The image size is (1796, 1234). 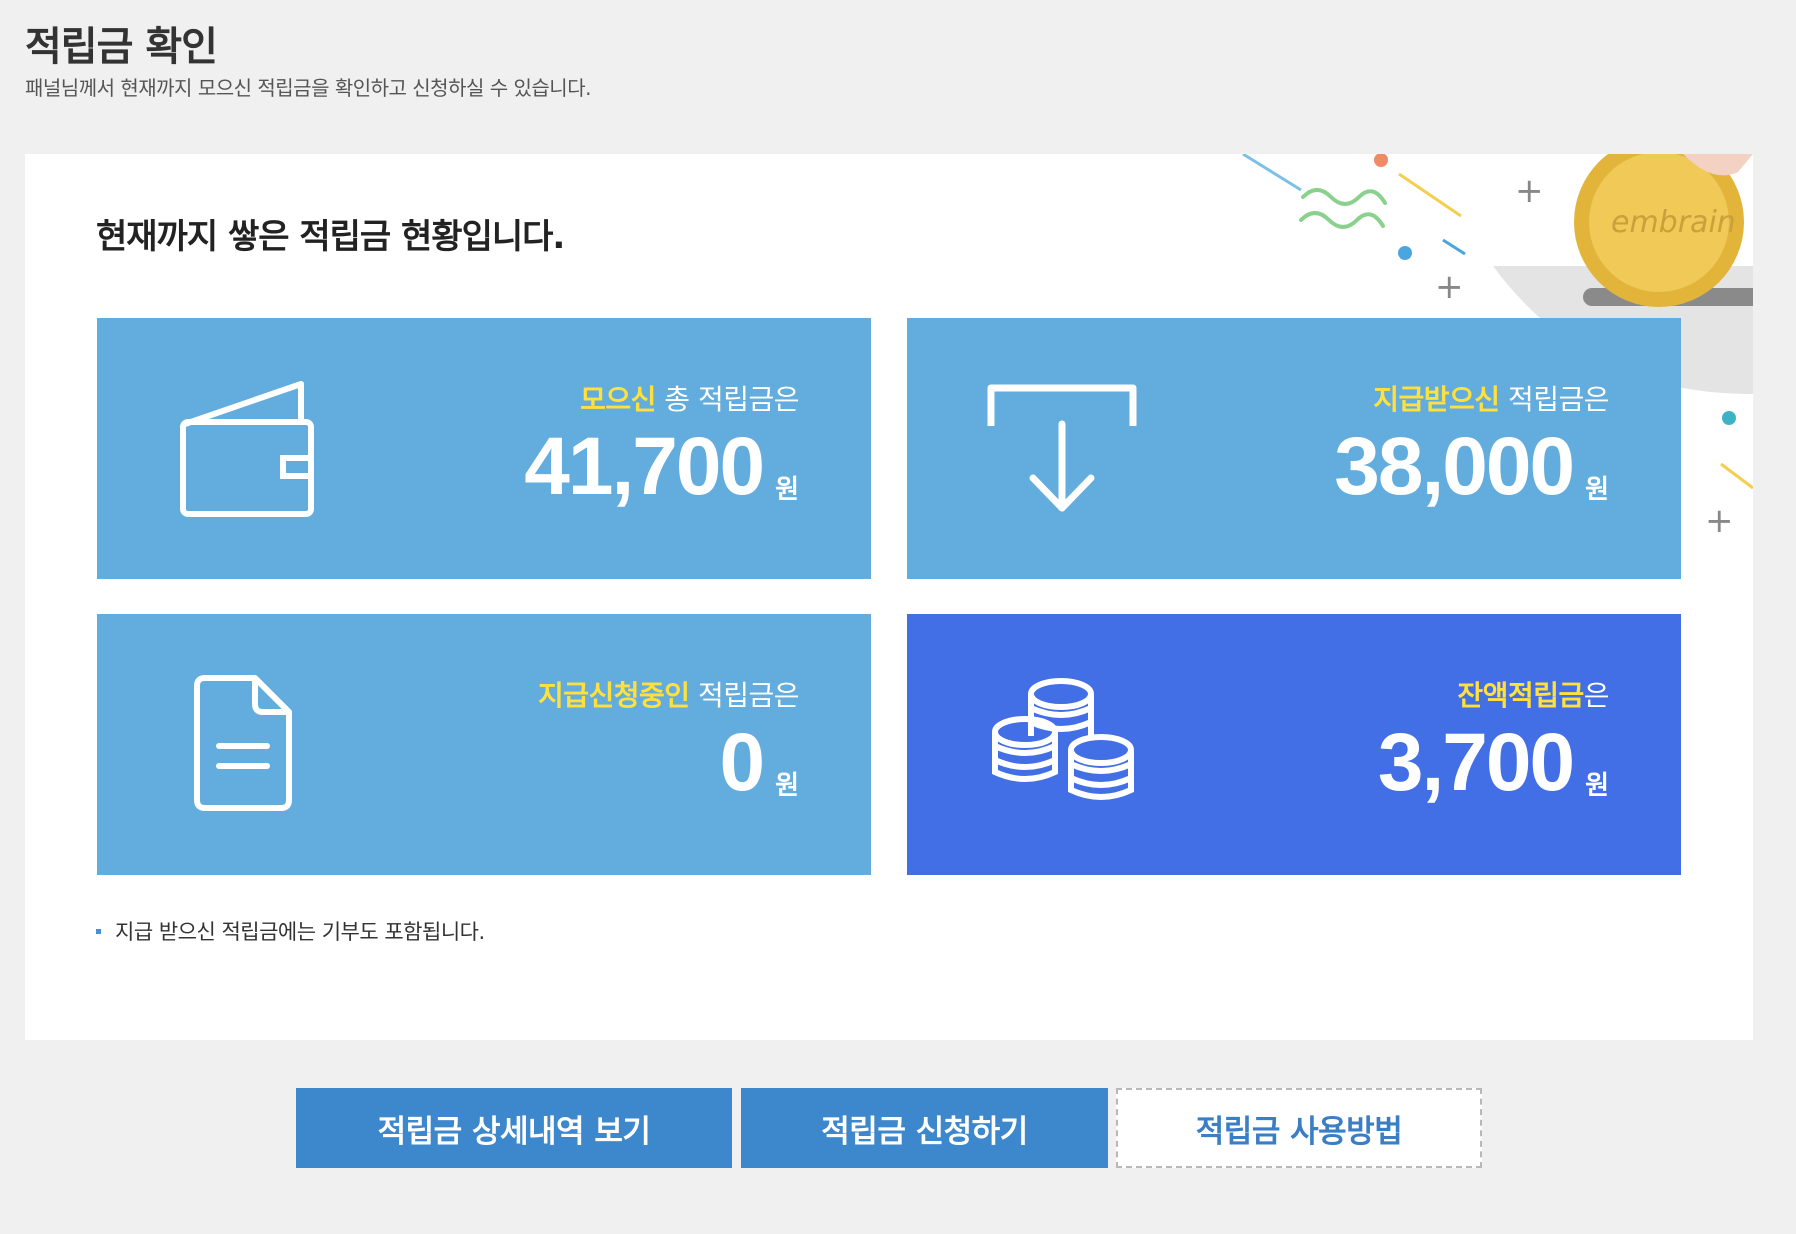 What do you see at coordinates (1673, 222) in the screenshot?
I see `brand-logo-text: embrain` at bounding box center [1673, 222].